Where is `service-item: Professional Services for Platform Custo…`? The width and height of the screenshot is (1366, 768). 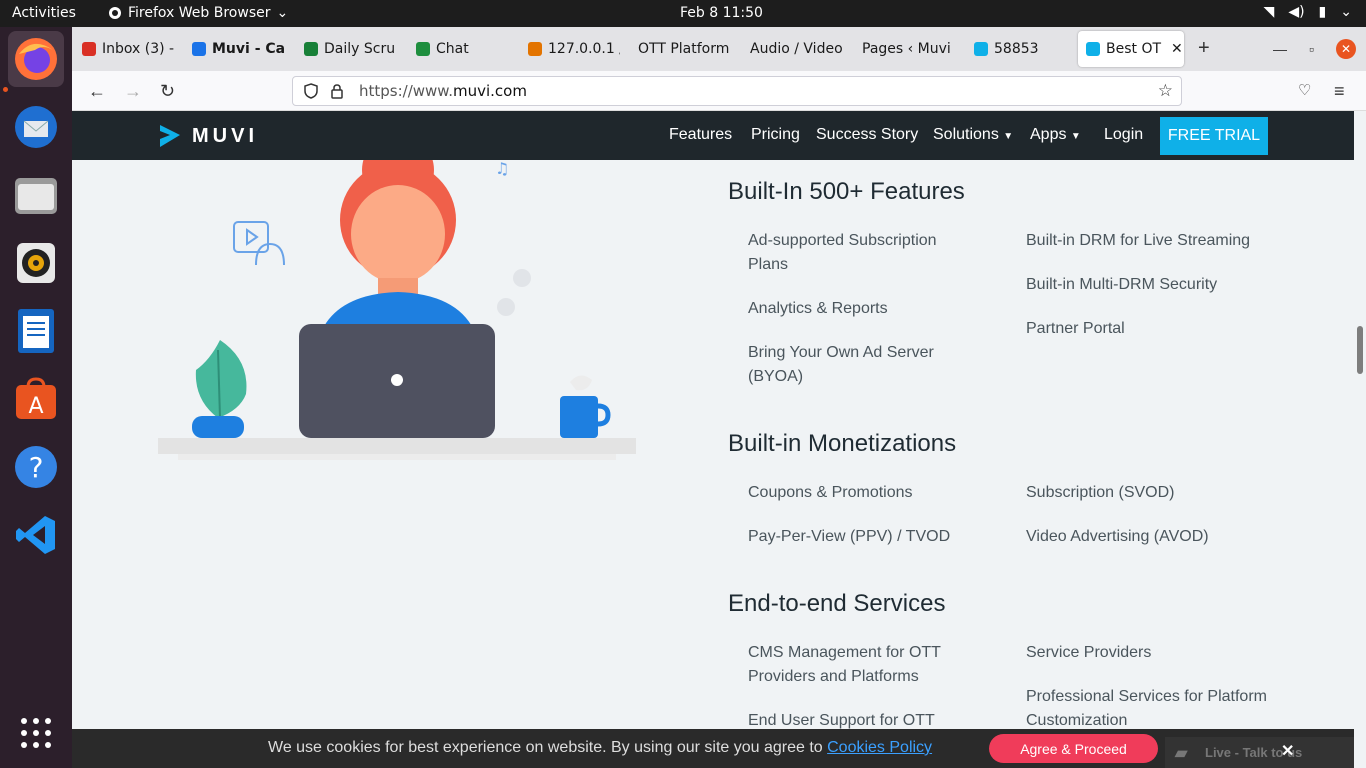 service-item: Professional Services for Platform Custo… is located at coordinates (1151, 709).